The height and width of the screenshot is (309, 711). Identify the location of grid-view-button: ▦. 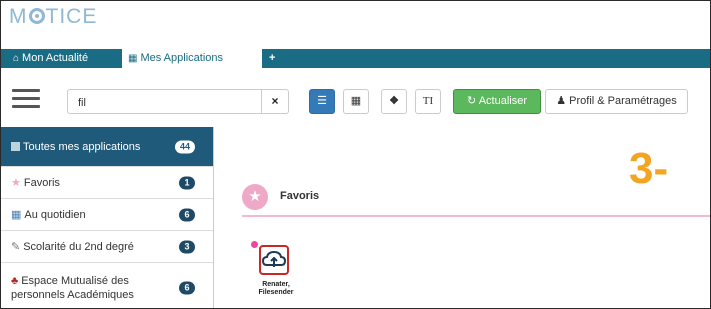
(356, 101).